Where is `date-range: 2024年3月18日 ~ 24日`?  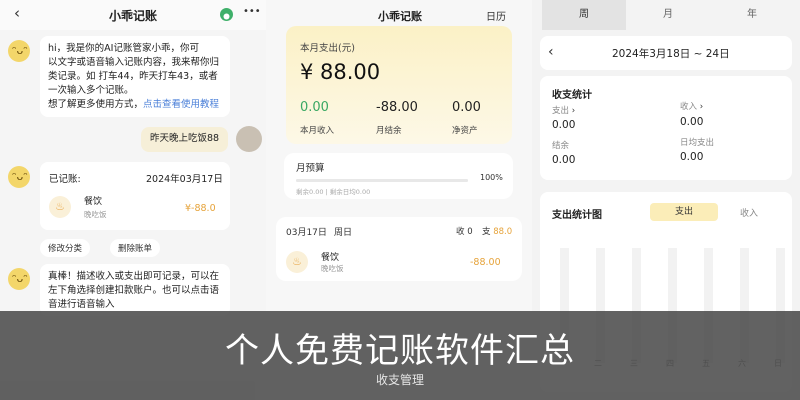 date-range: 2024年3月18日 ~ 24日 is located at coordinates (671, 54).